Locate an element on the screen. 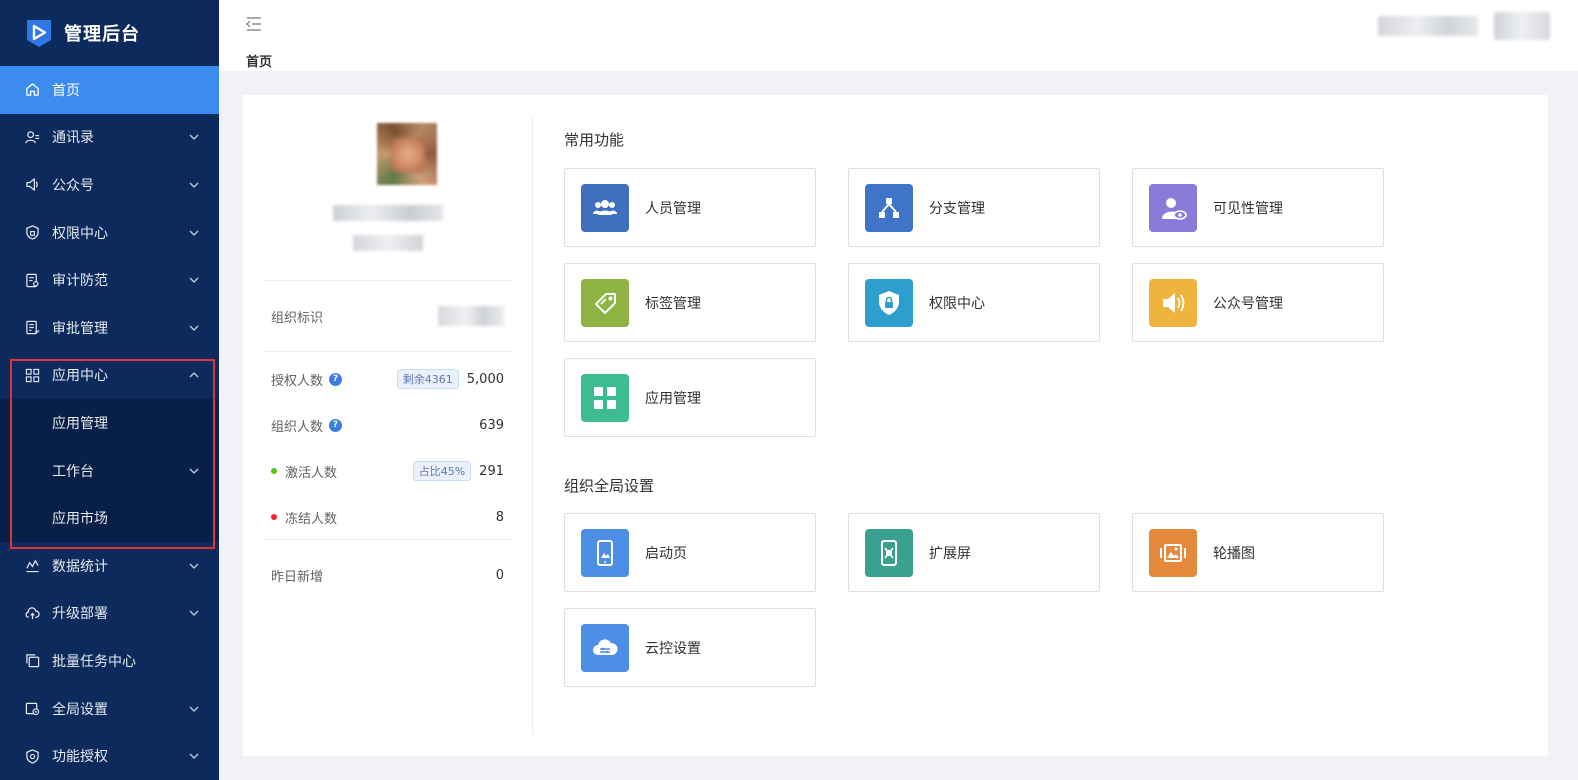 The width and height of the screenshot is (1578, 780). home-icon is located at coordinates (32, 90).